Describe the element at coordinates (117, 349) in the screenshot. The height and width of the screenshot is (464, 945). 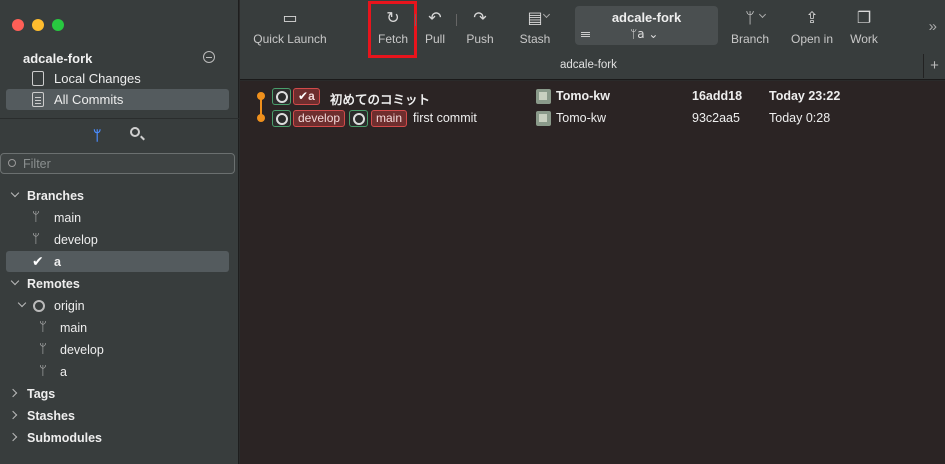
I see `remote-branch-develop: ᛘ develop` at that location.